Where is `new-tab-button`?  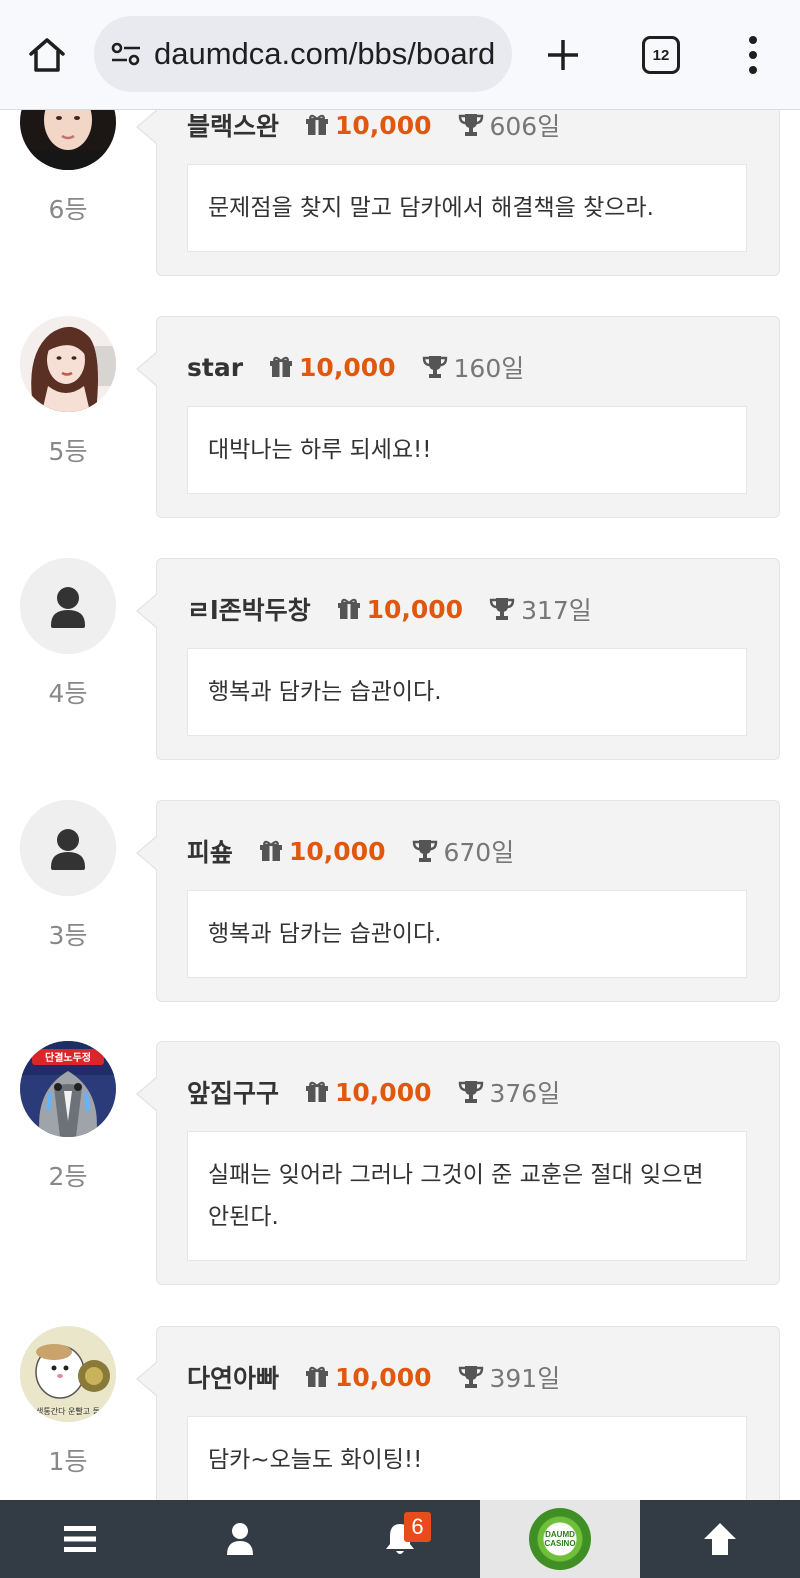 new-tab-button is located at coordinates (563, 55).